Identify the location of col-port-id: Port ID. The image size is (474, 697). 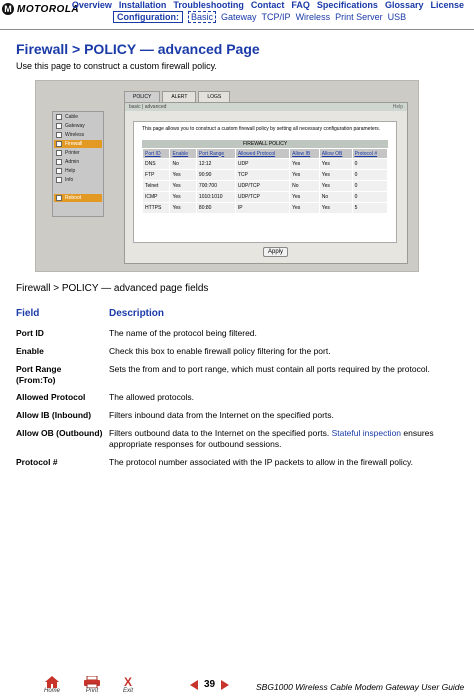
(156, 153).